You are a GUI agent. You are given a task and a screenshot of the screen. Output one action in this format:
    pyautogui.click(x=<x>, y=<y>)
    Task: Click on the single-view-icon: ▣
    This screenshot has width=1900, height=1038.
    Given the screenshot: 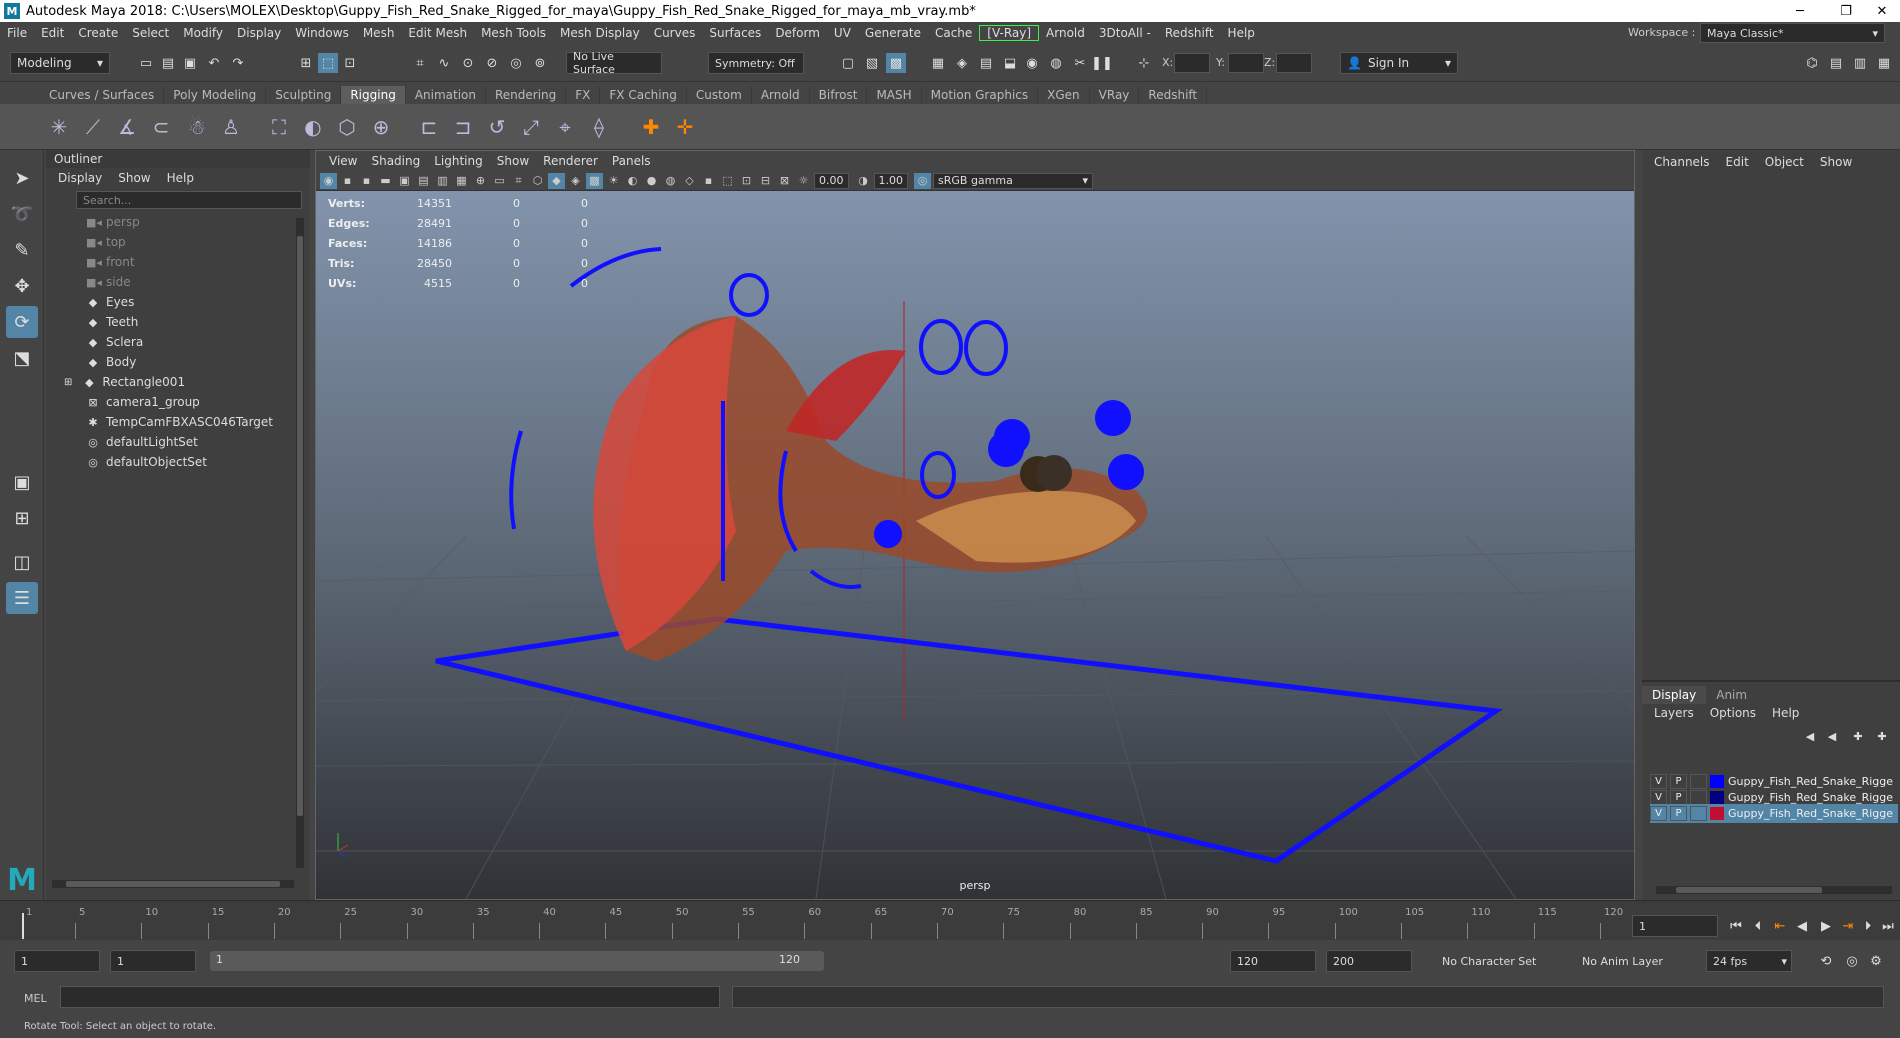 What is the action you would take?
    pyautogui.click(x=22, y=482)
    